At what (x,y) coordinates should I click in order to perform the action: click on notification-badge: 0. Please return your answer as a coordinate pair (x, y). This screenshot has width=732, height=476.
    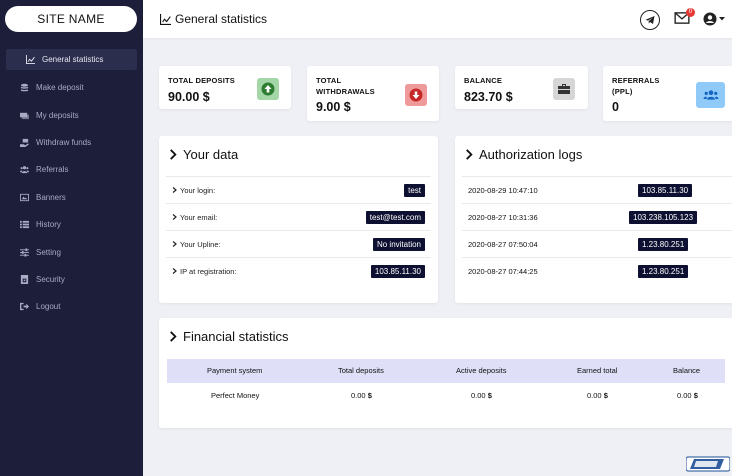
    Looking at the image, I should click on (690, 12).